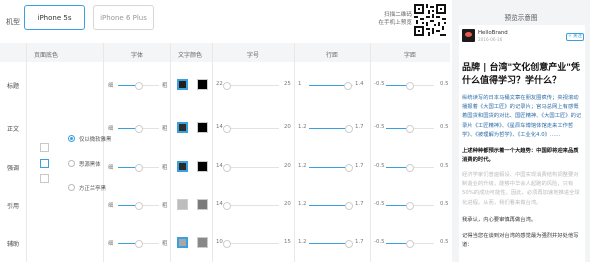 Image resolution: width=590 pixels, height=262 pixels. I want to click on line-height-quote-slider, so click(331, 205).